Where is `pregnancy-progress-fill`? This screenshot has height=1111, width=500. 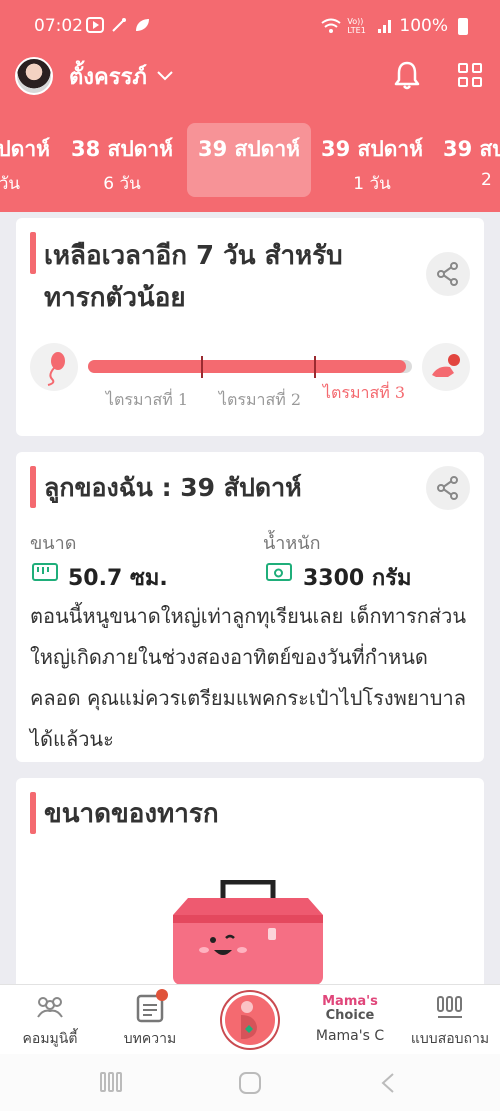
pregnancy-progress-fill is located at coordinates (247, 366).